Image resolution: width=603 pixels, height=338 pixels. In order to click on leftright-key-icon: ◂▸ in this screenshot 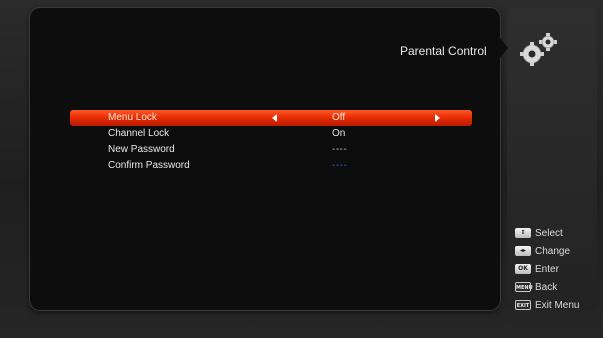, I will do `click(523, 251)`.